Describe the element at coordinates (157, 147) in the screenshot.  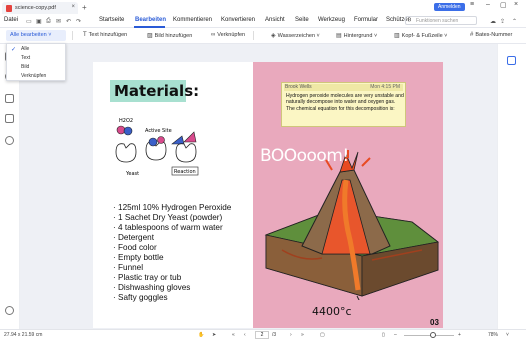
I see `enzyme-sketch: H2O2 Yeast Active Site Reaction` at that location.